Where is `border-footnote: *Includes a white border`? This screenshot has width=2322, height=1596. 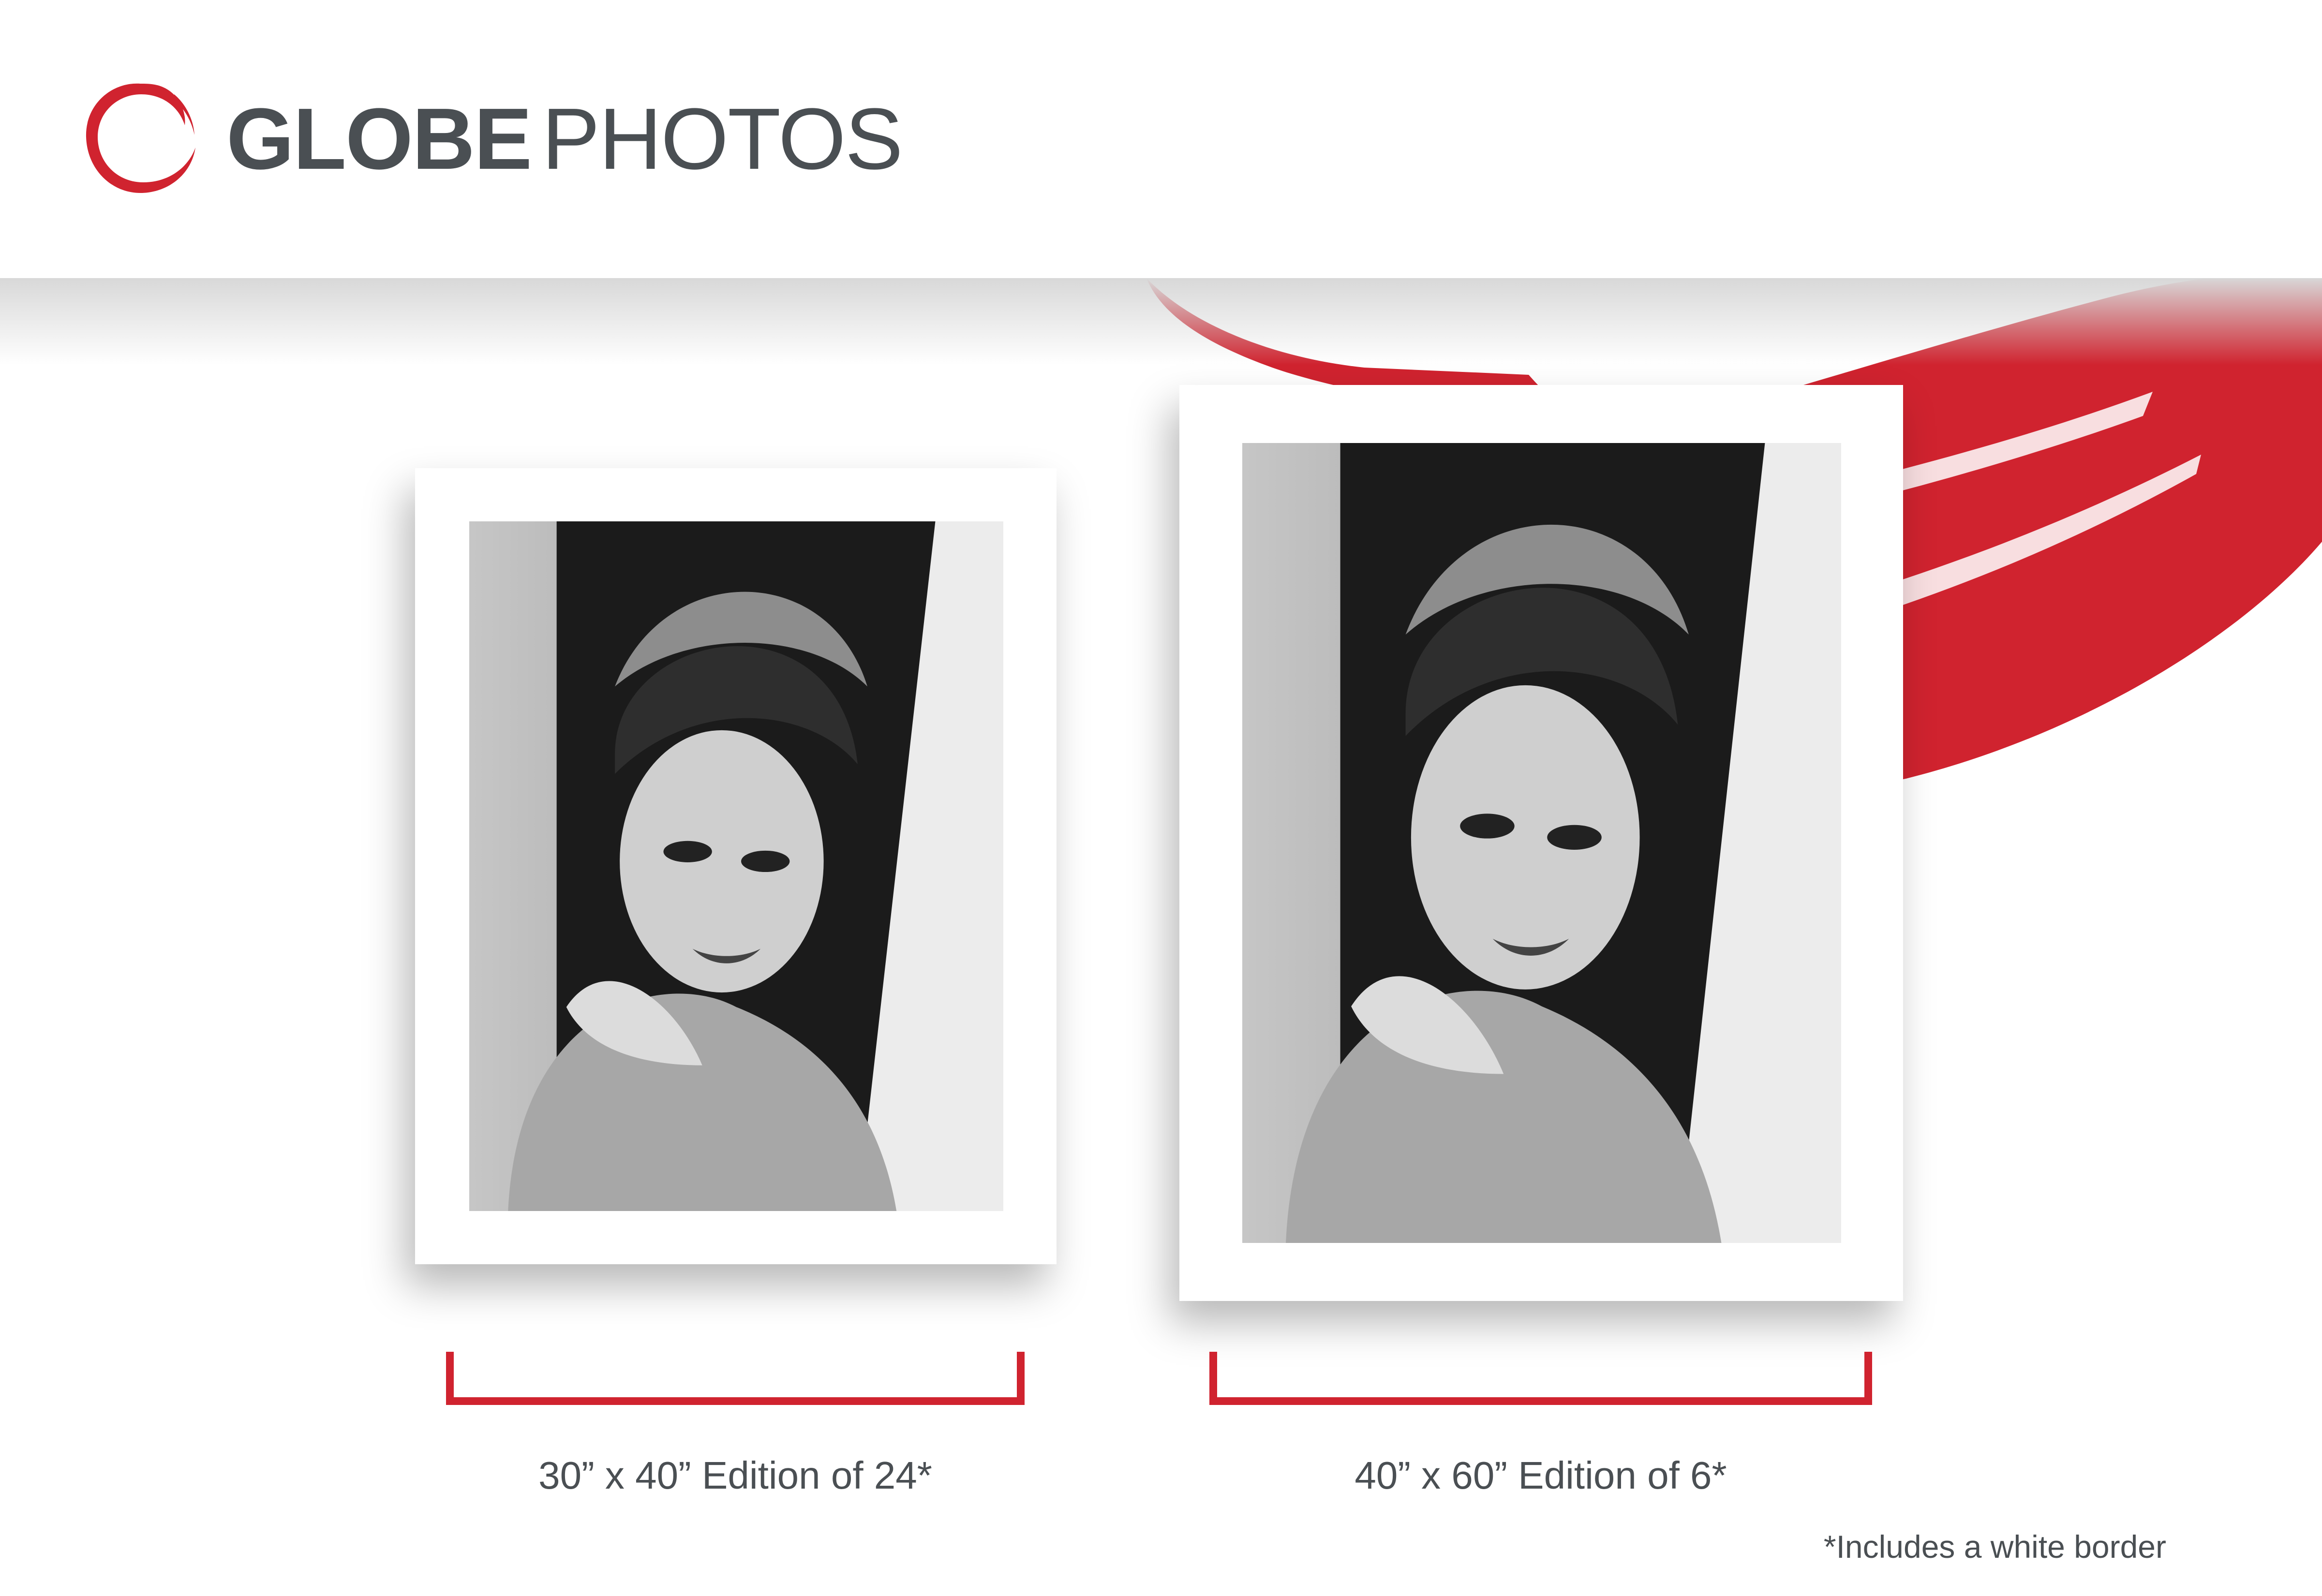 border-footnote: *Includes a white border is located at coordinates (1994, 1547).